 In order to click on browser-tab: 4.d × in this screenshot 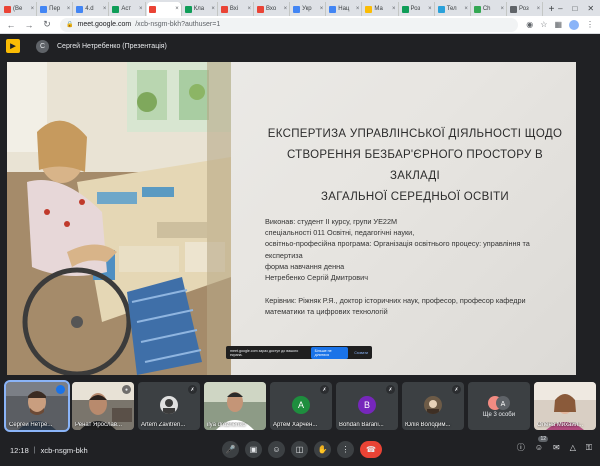, I will do `click(92, 9)`.